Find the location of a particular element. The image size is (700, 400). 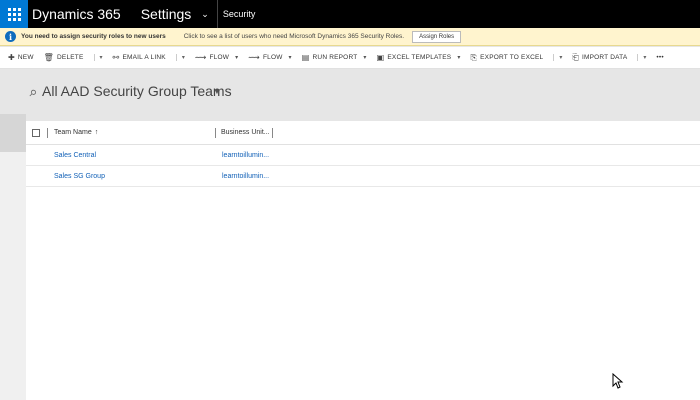

email-link-button: ⚯ EMAIL A LINK is located at coordinates (139, 57).